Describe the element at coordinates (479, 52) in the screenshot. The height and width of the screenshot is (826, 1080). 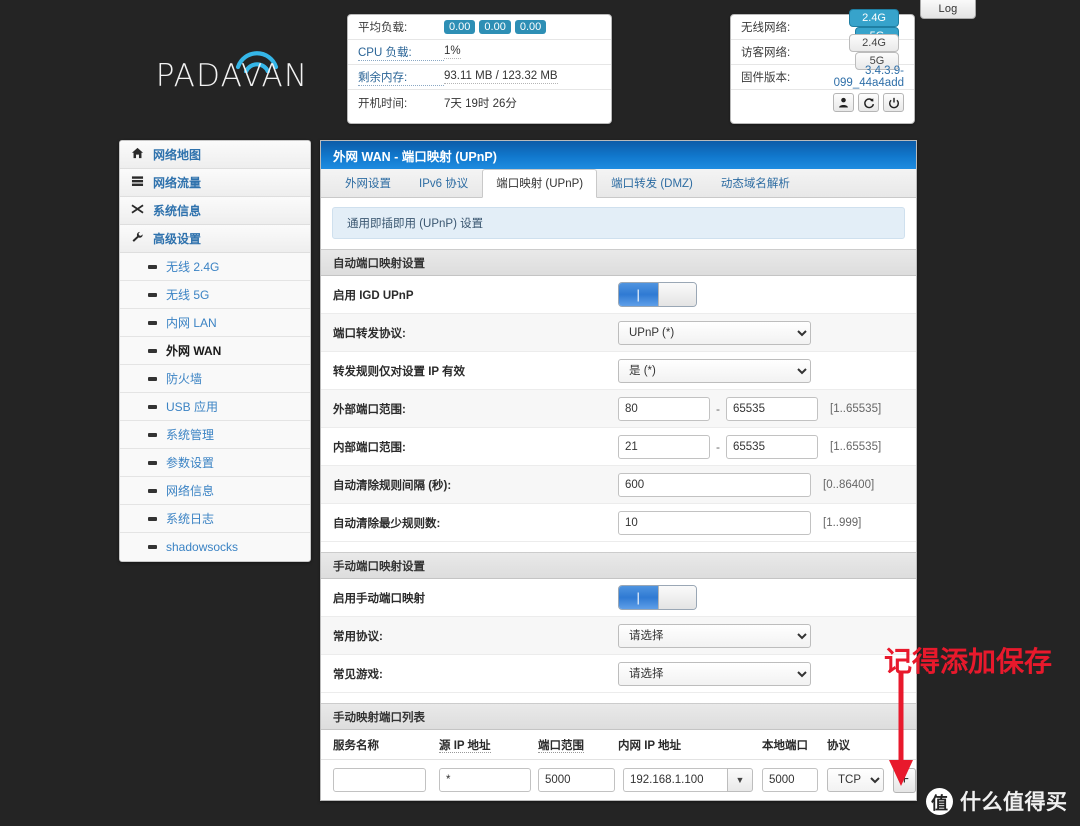
I see `status-row-cpu: CPU 负载: 1%` at that location.